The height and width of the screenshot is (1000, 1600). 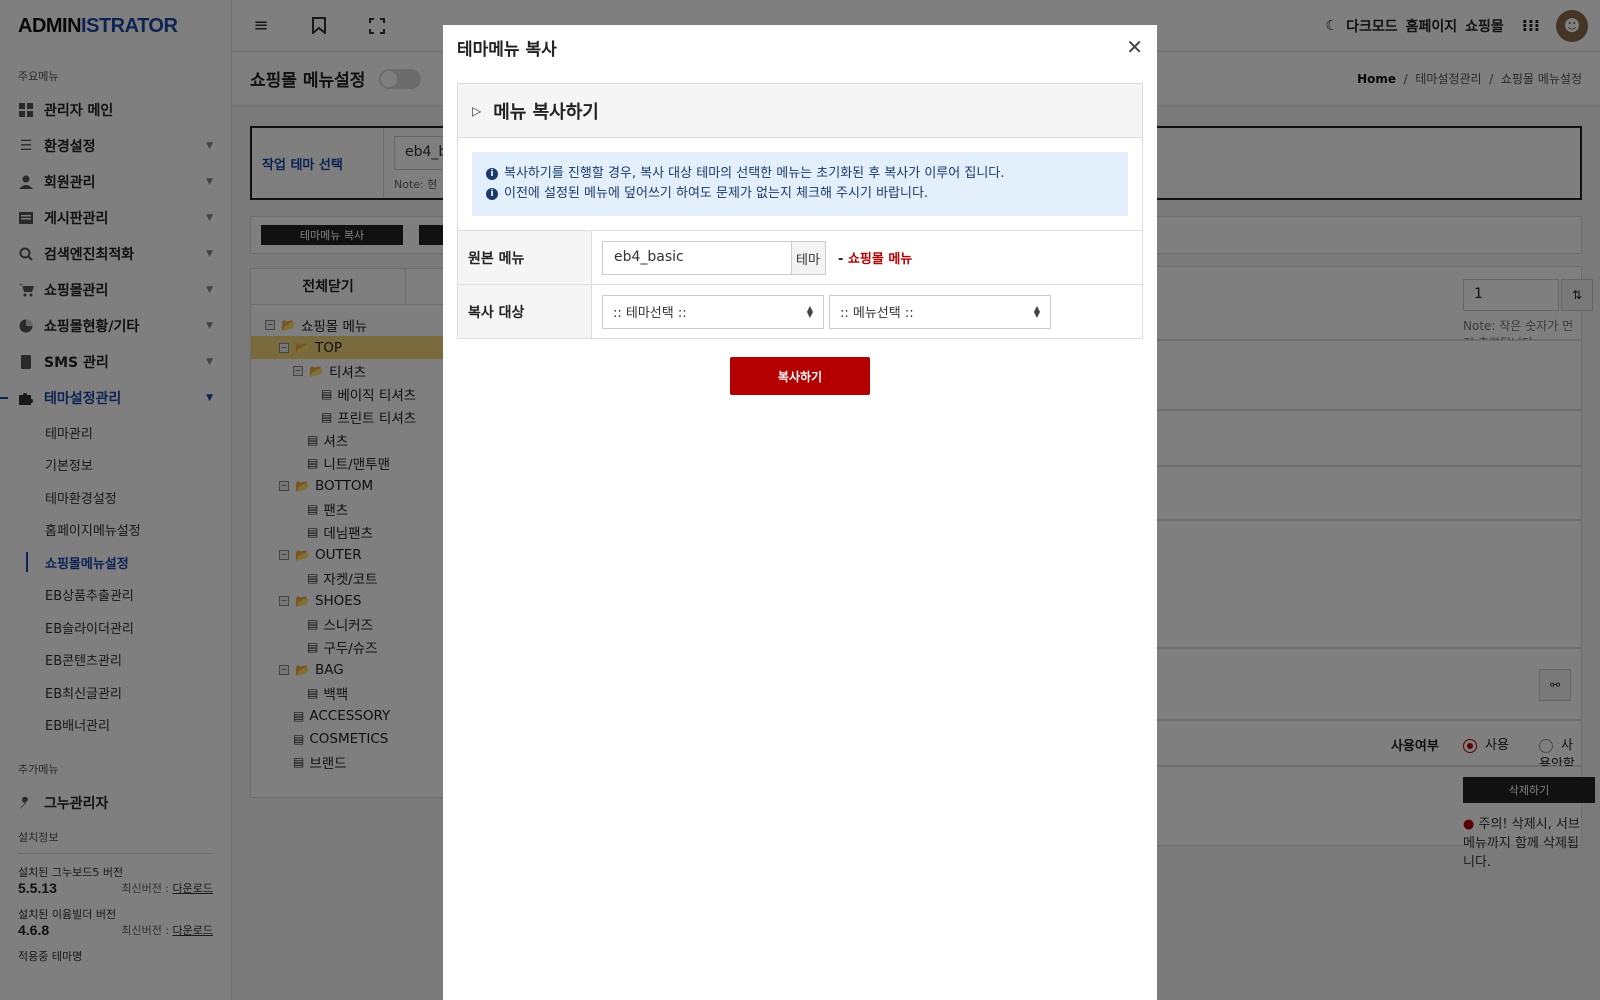 I want to click on source-menu-text: - 쇼핑몰 메뉴, so click(x=875, y=259).